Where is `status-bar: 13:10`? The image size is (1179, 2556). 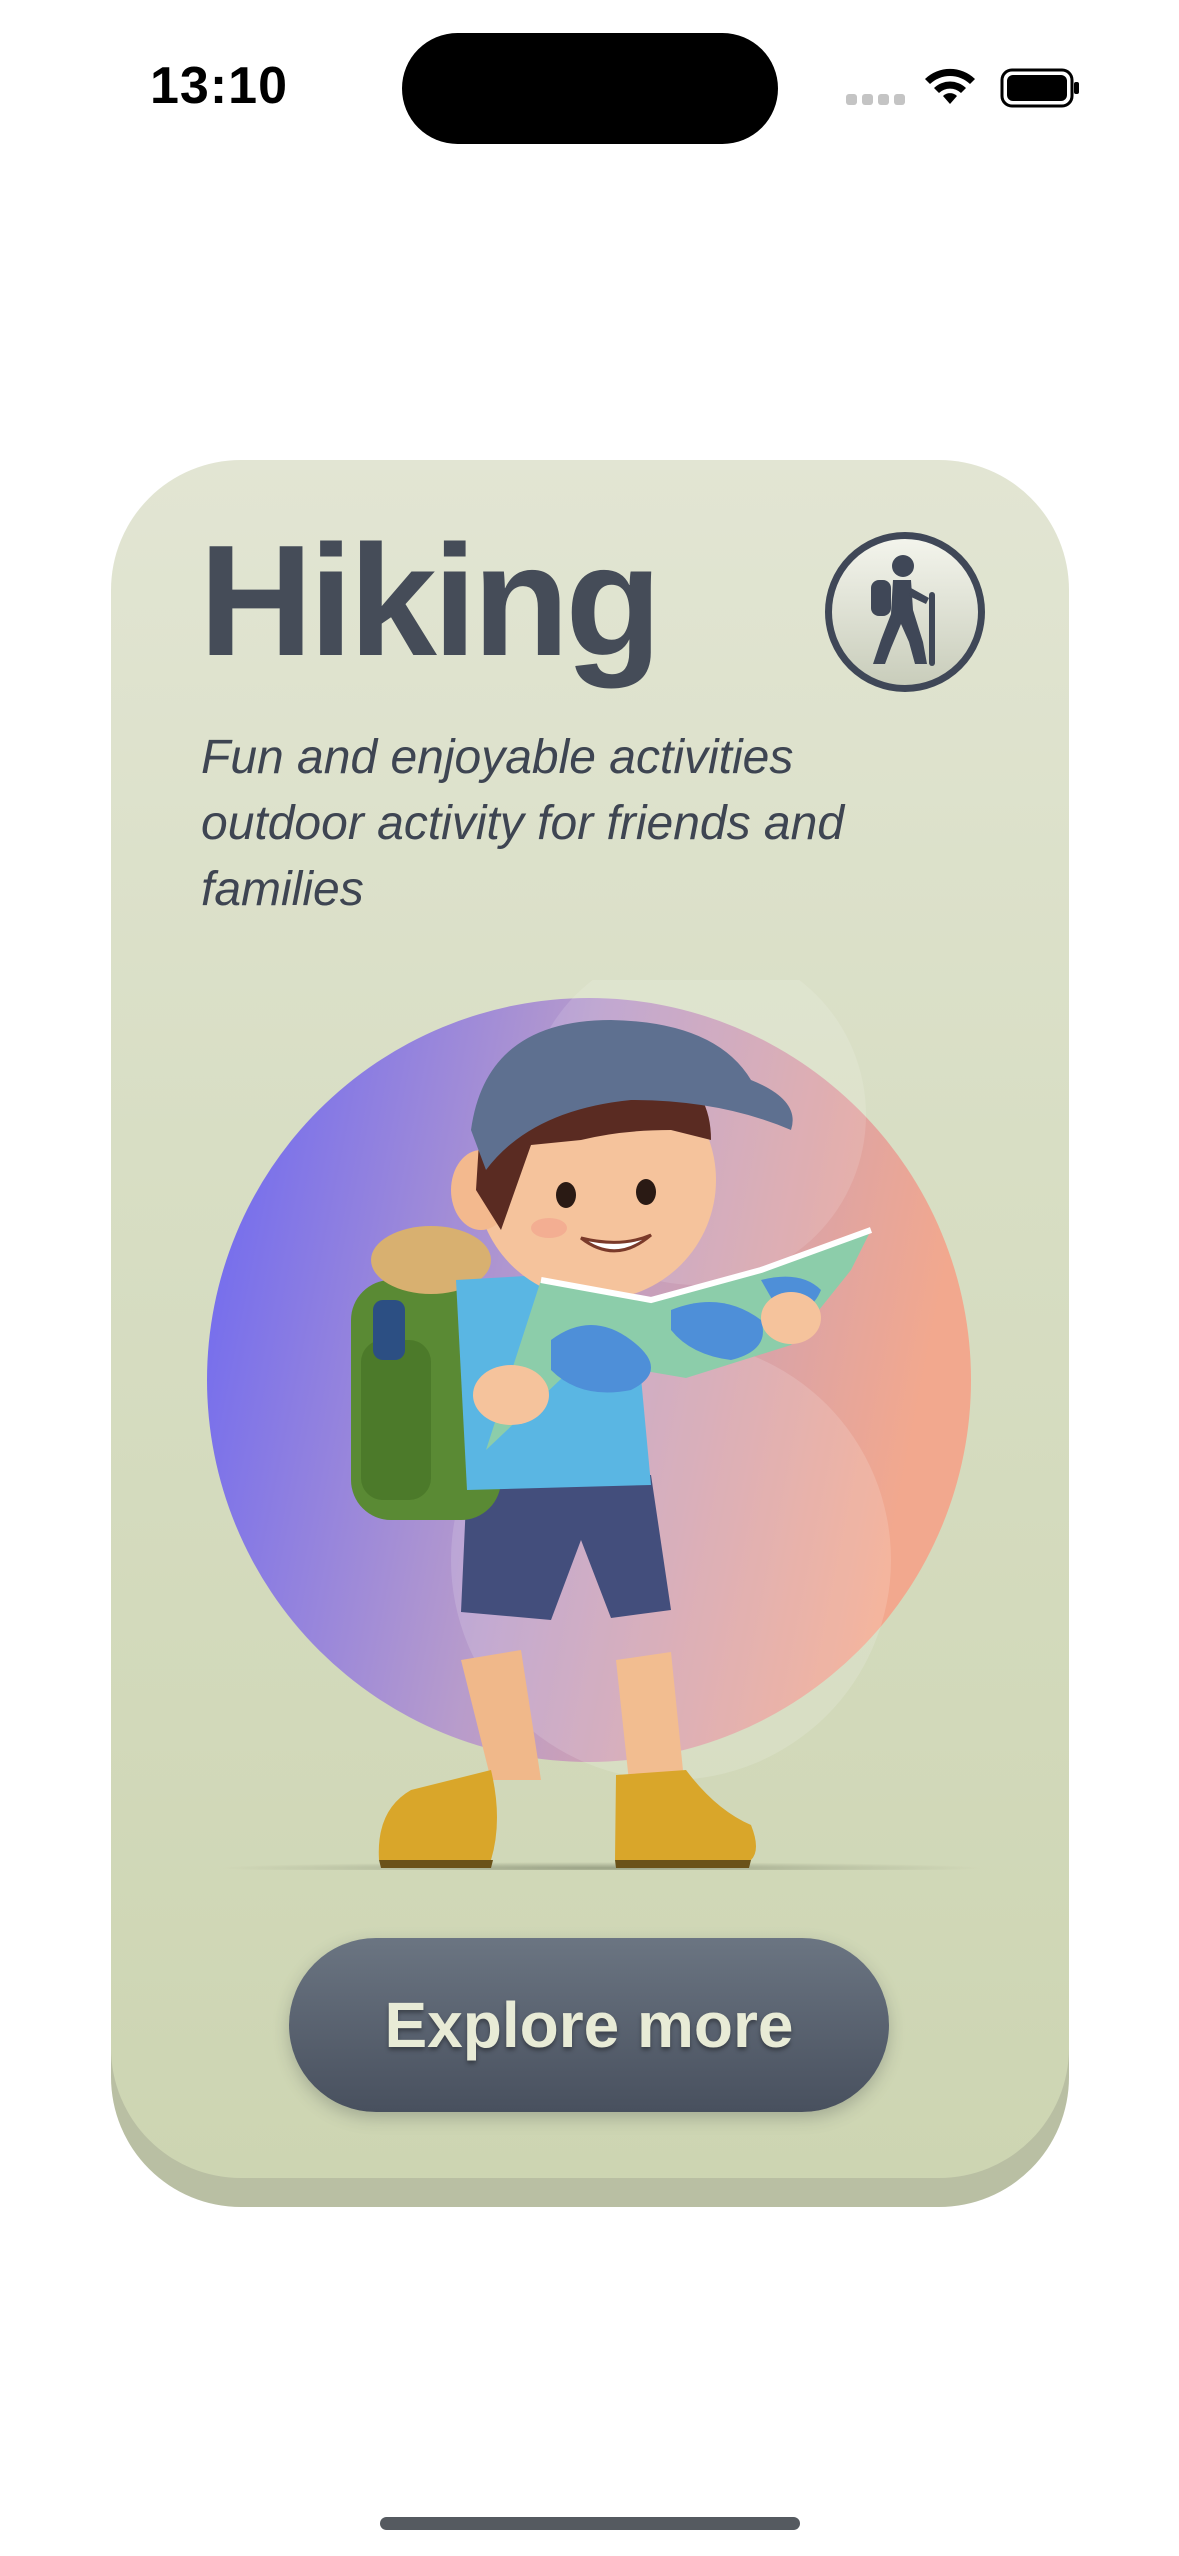 status-bar: 13:10 is located at coordinates (589, 90).